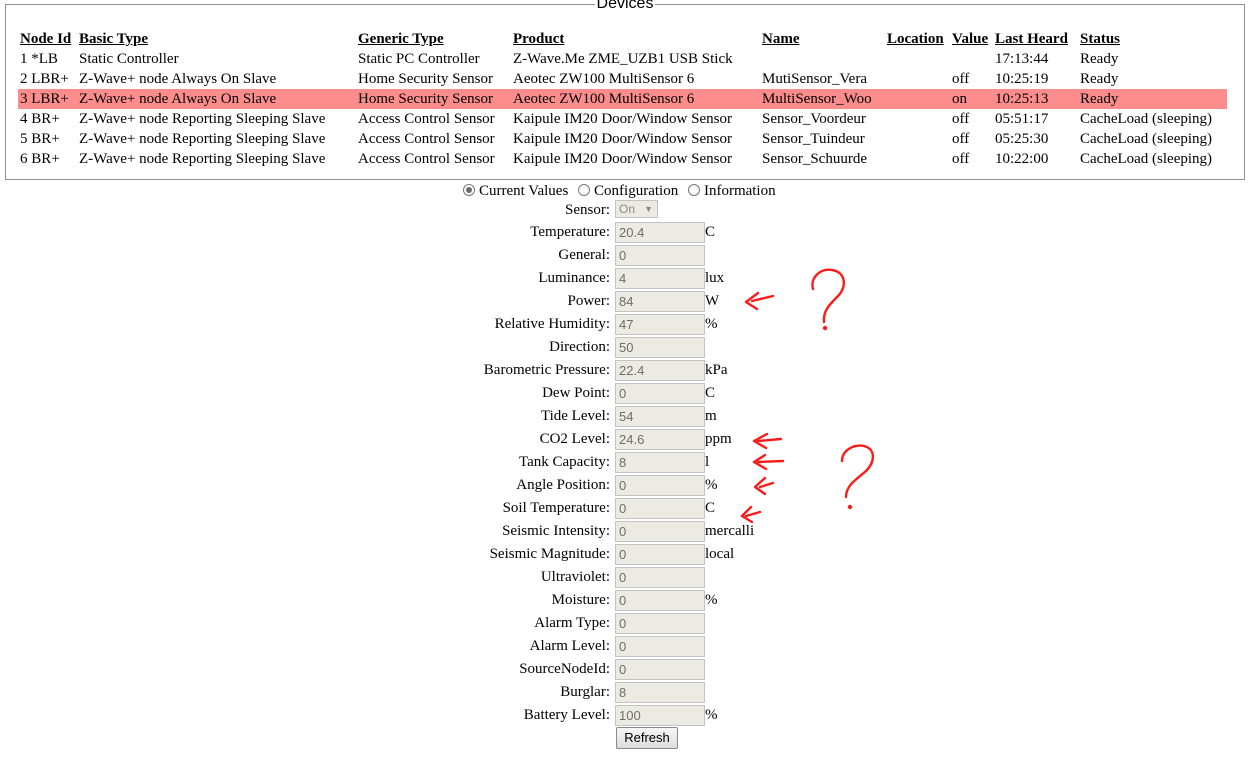  Describe the element at coordinates (216, 39) in the screenshot. I see `header-basic-type: Basic Type` at that location.